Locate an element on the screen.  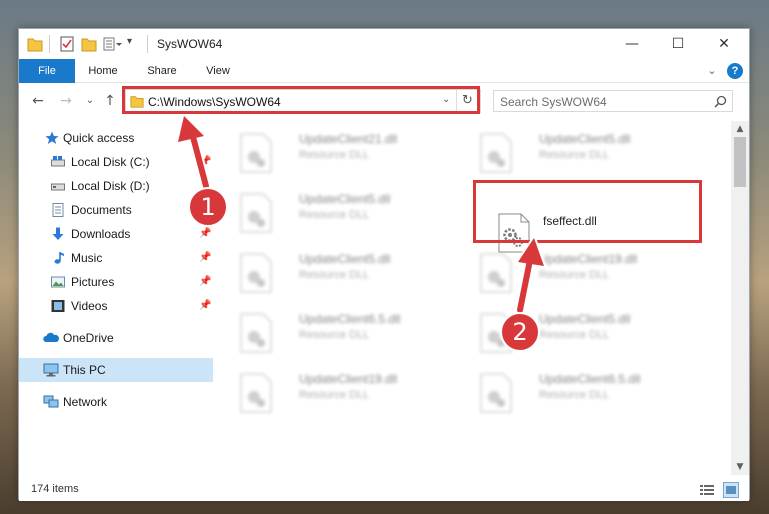
folder-icon is located at coordinates (35, 45).